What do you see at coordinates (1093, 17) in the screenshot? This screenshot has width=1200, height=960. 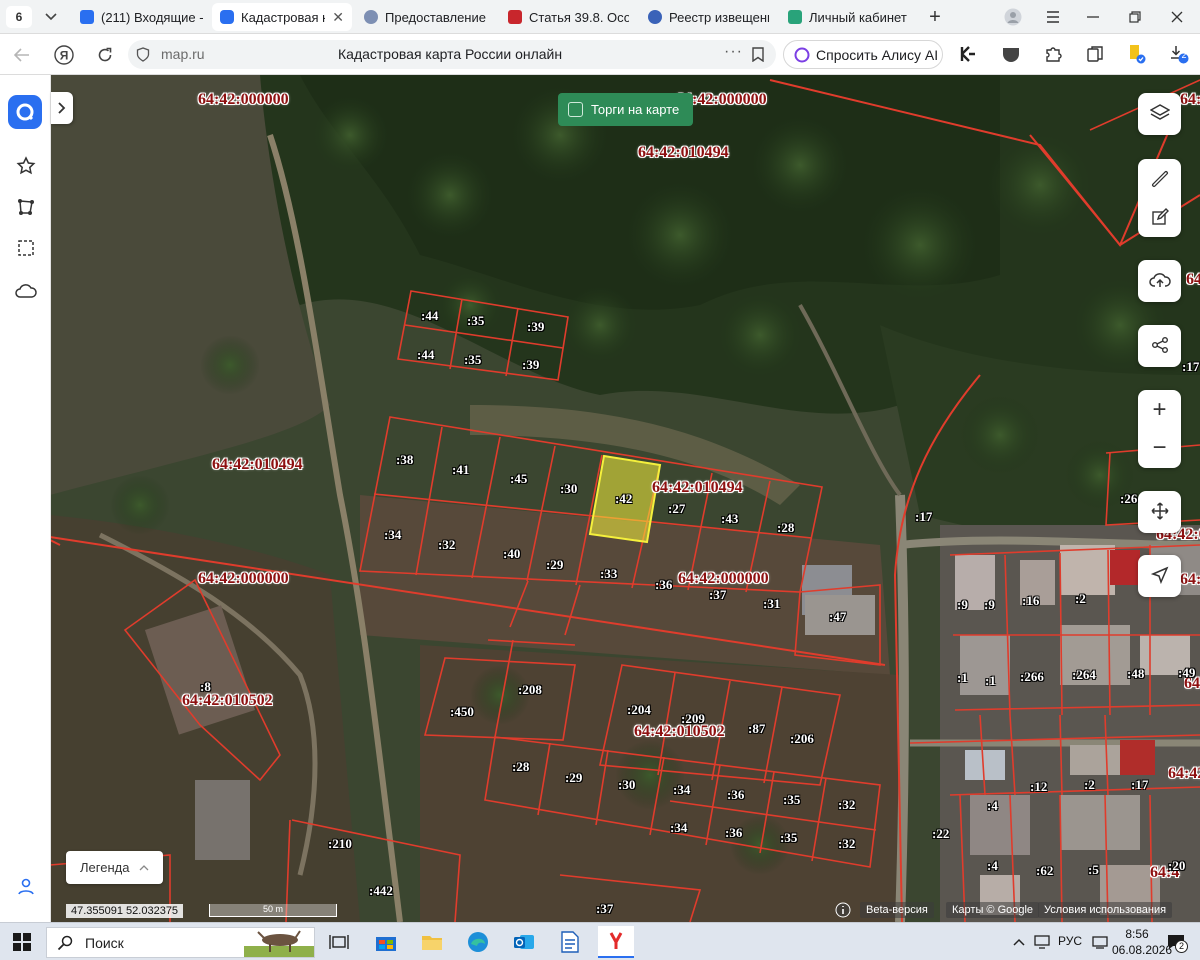 I see `minimize-icon` at bounding box center [1093, 17].